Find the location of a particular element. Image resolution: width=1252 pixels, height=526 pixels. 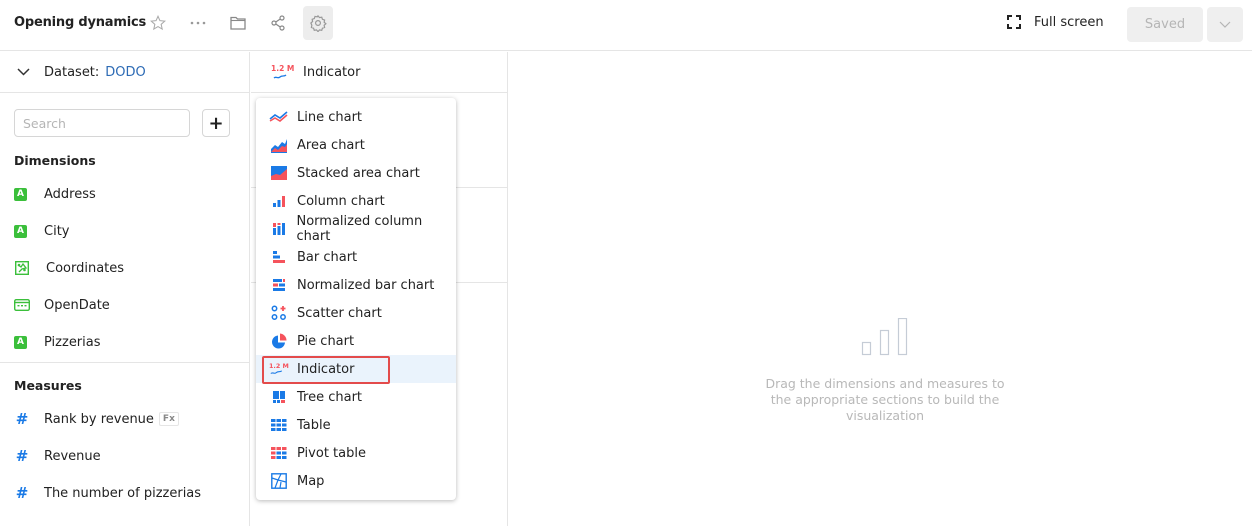

viz-option-pivot-table: Pivot table is located at coordinates (356, 453).